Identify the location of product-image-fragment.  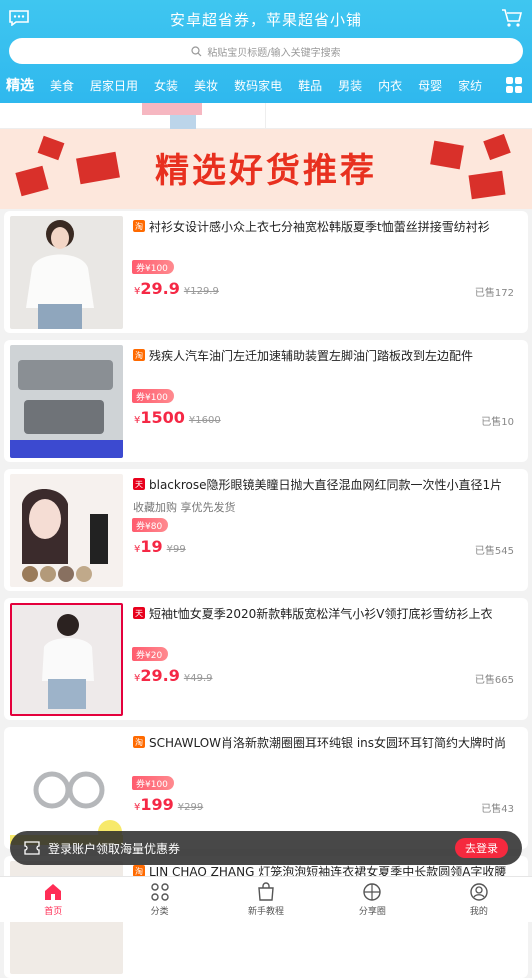
(172, 116).